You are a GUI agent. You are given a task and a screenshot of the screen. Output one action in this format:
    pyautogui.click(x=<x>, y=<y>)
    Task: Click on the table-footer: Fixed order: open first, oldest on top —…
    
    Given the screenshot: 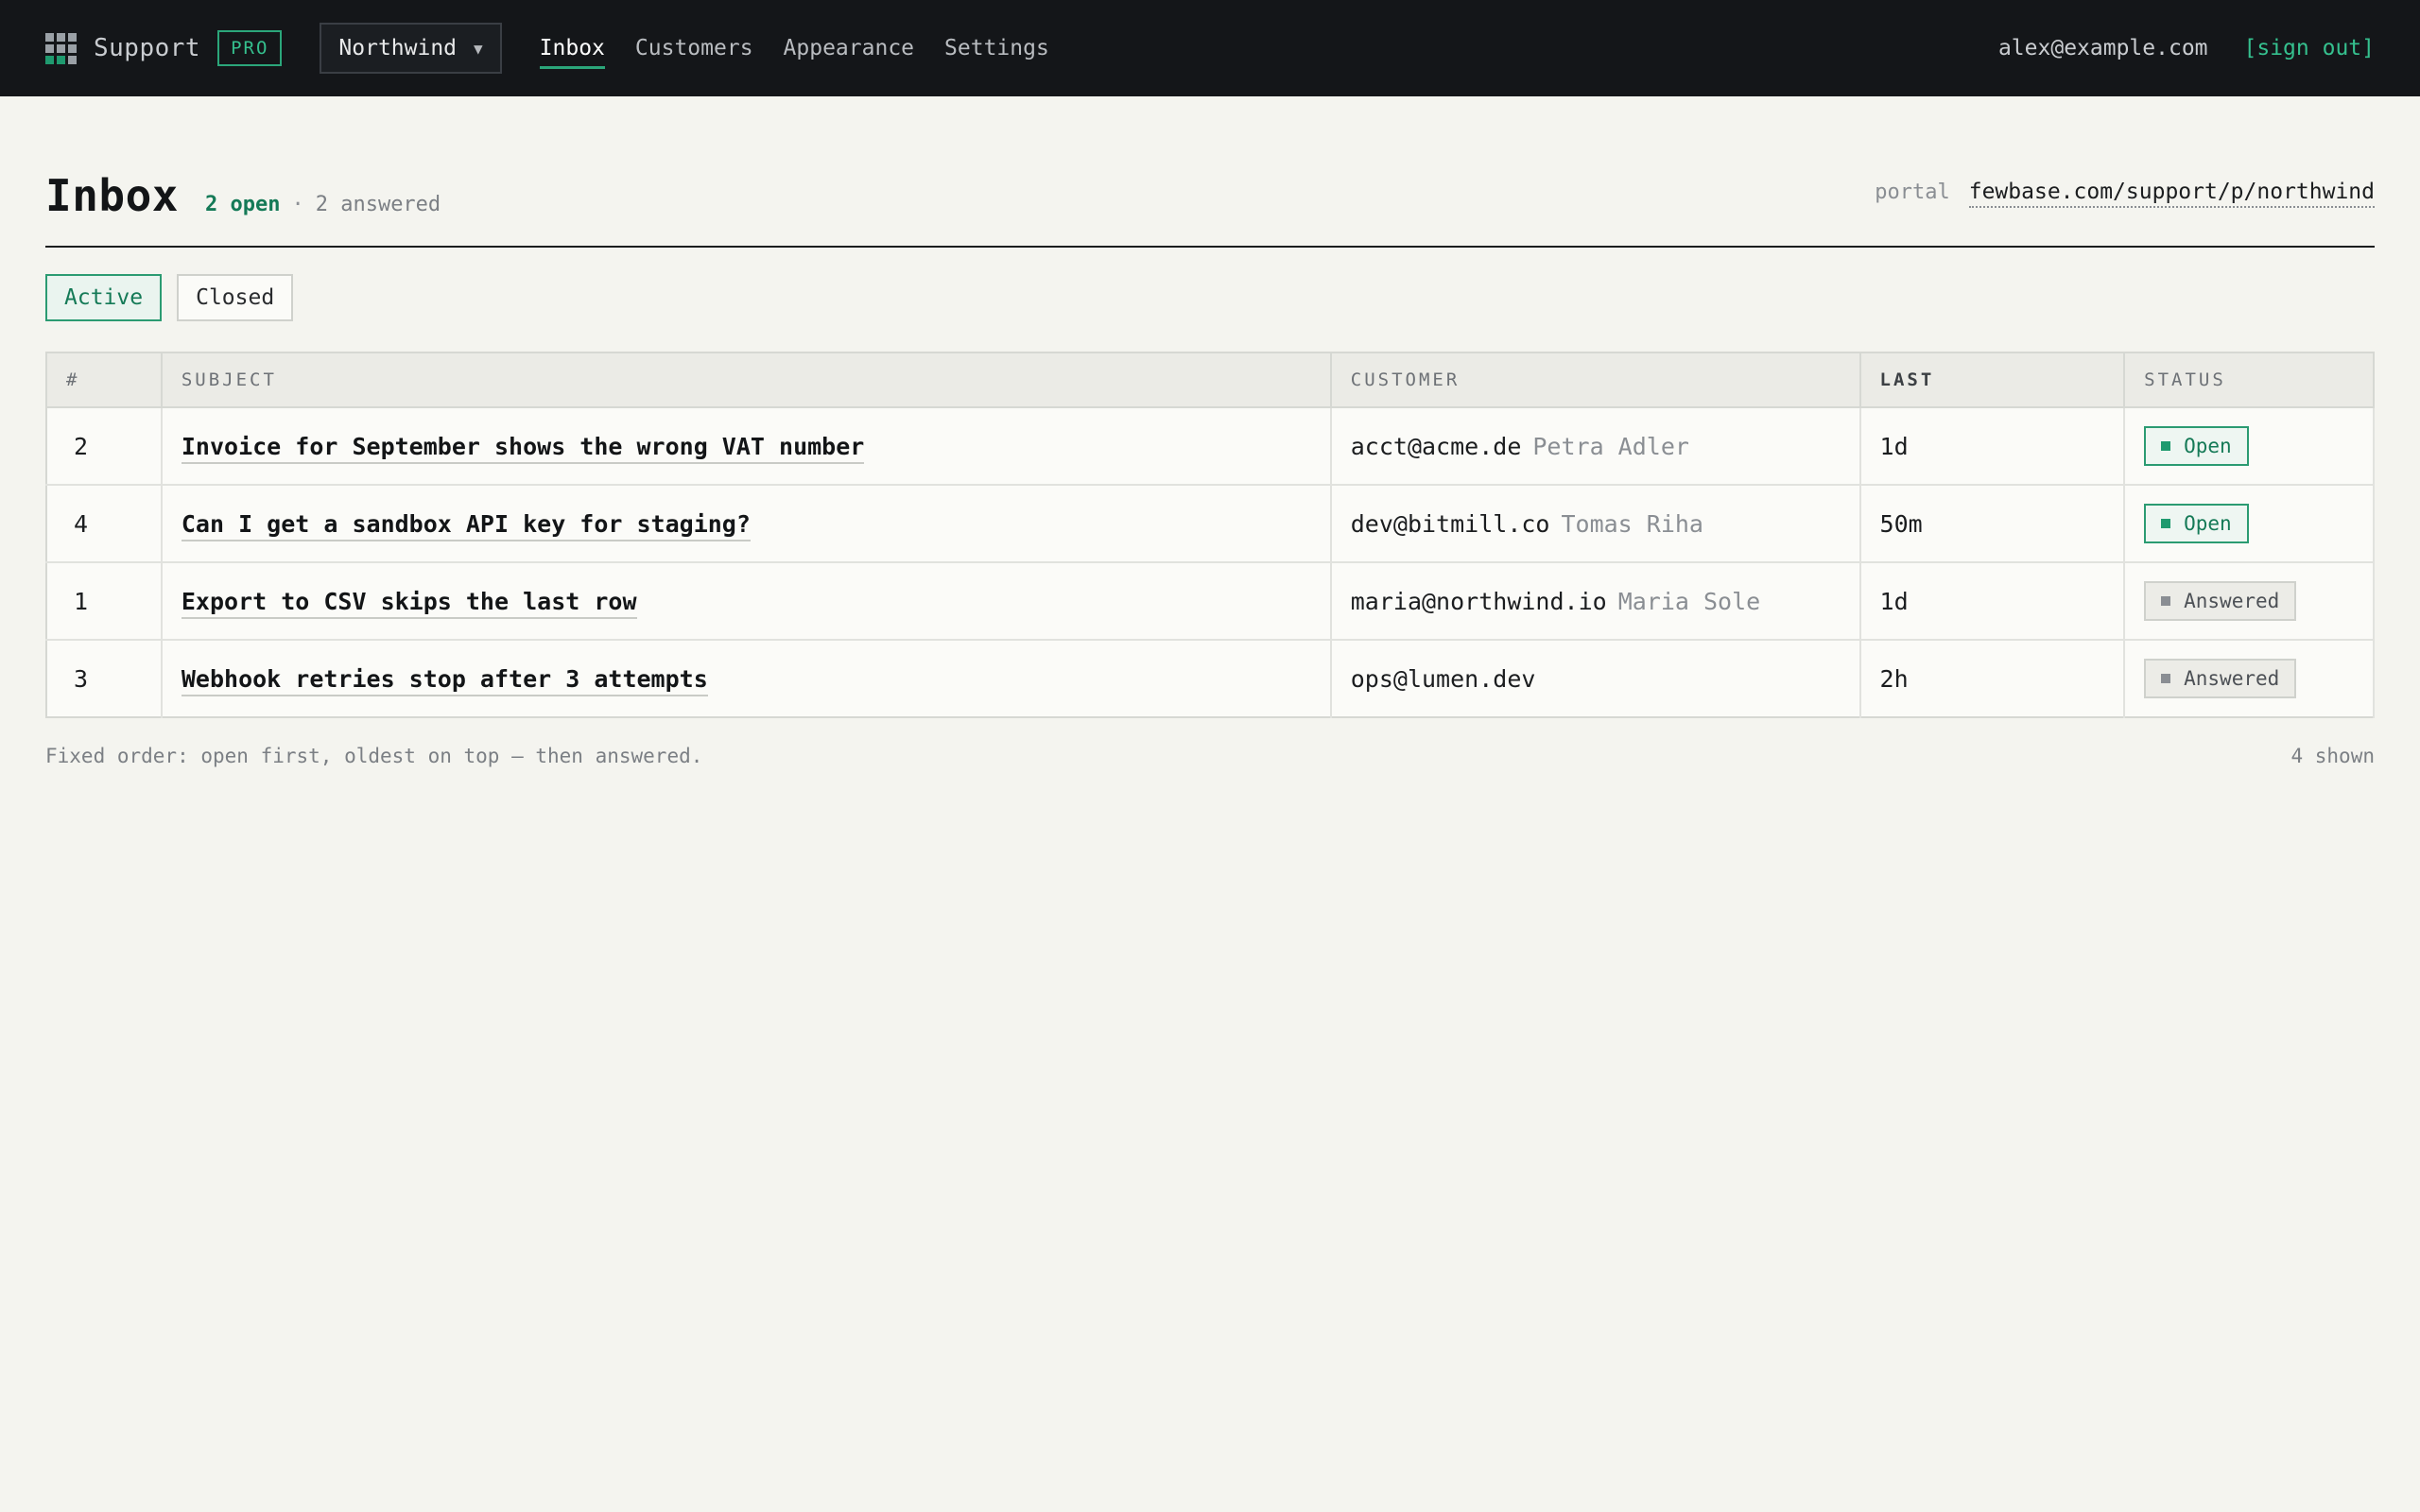 What is the action you would take?
    pyautogui.click(x=1210, y=756)
    